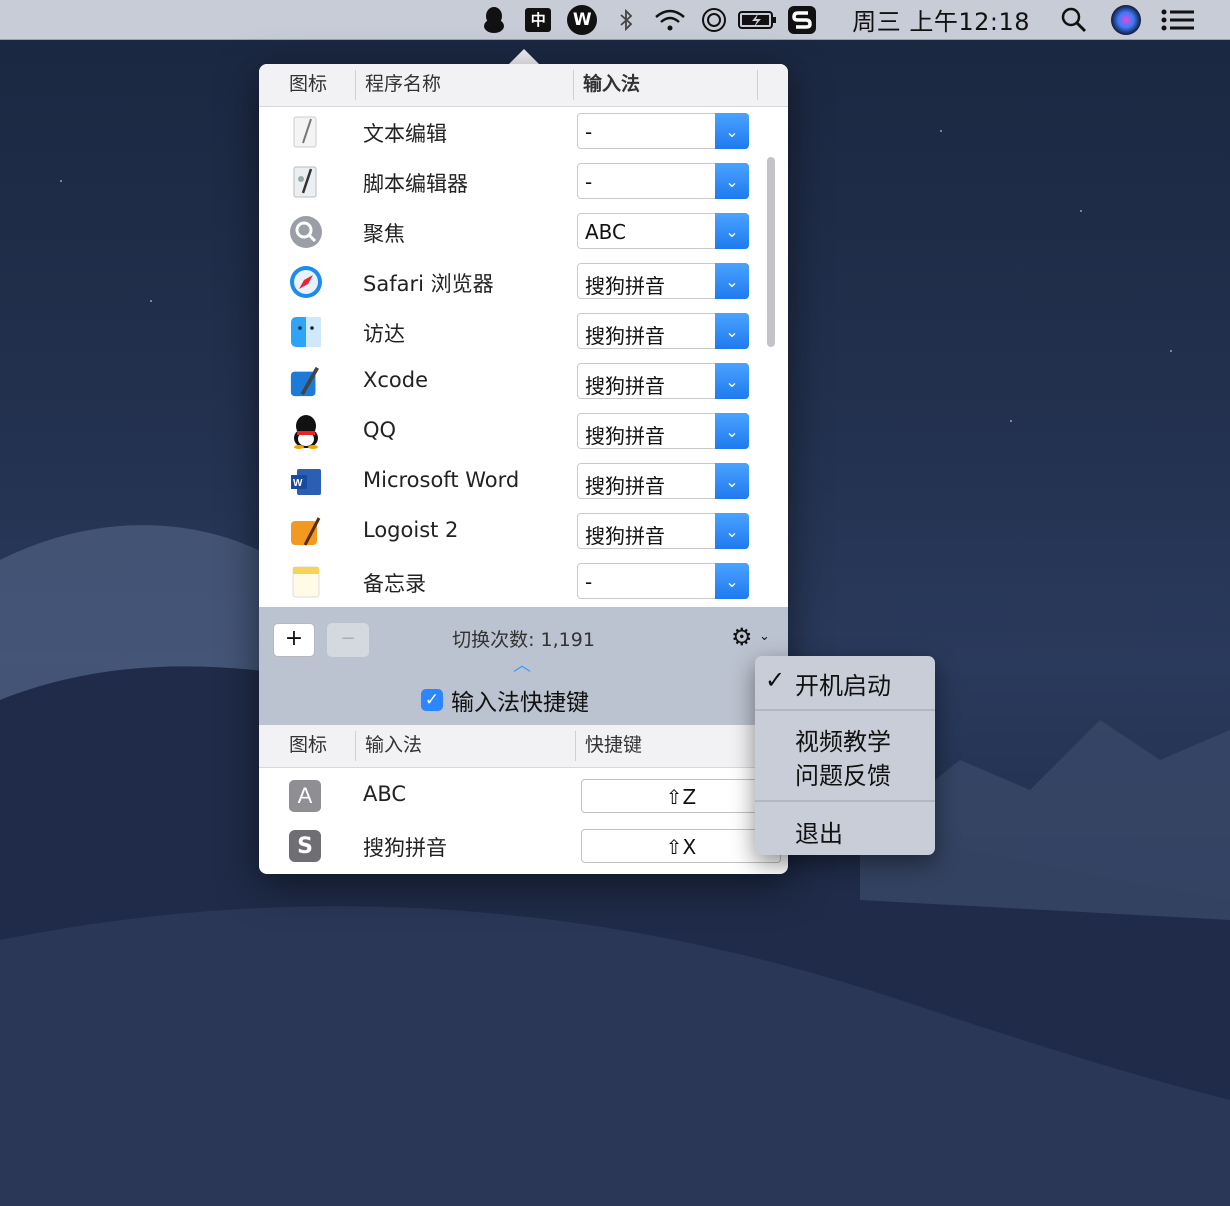  Describe the element at coordinates (306, 282) in the screenshot. I see `safari-icon` at that location.